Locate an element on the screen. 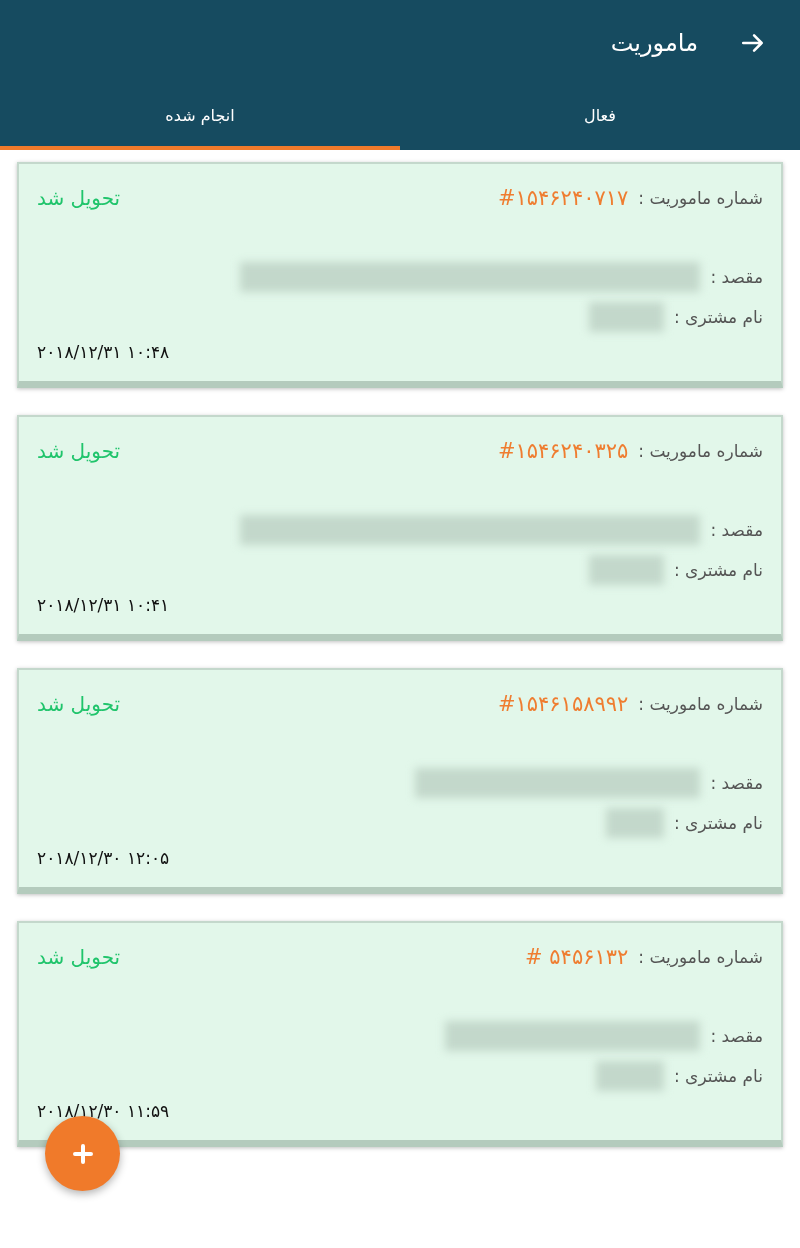  mission-datetime: ۲۰۱۸/۱۲/۳۰ ۱۲:۰۵ is located at coordinates (103, 858).